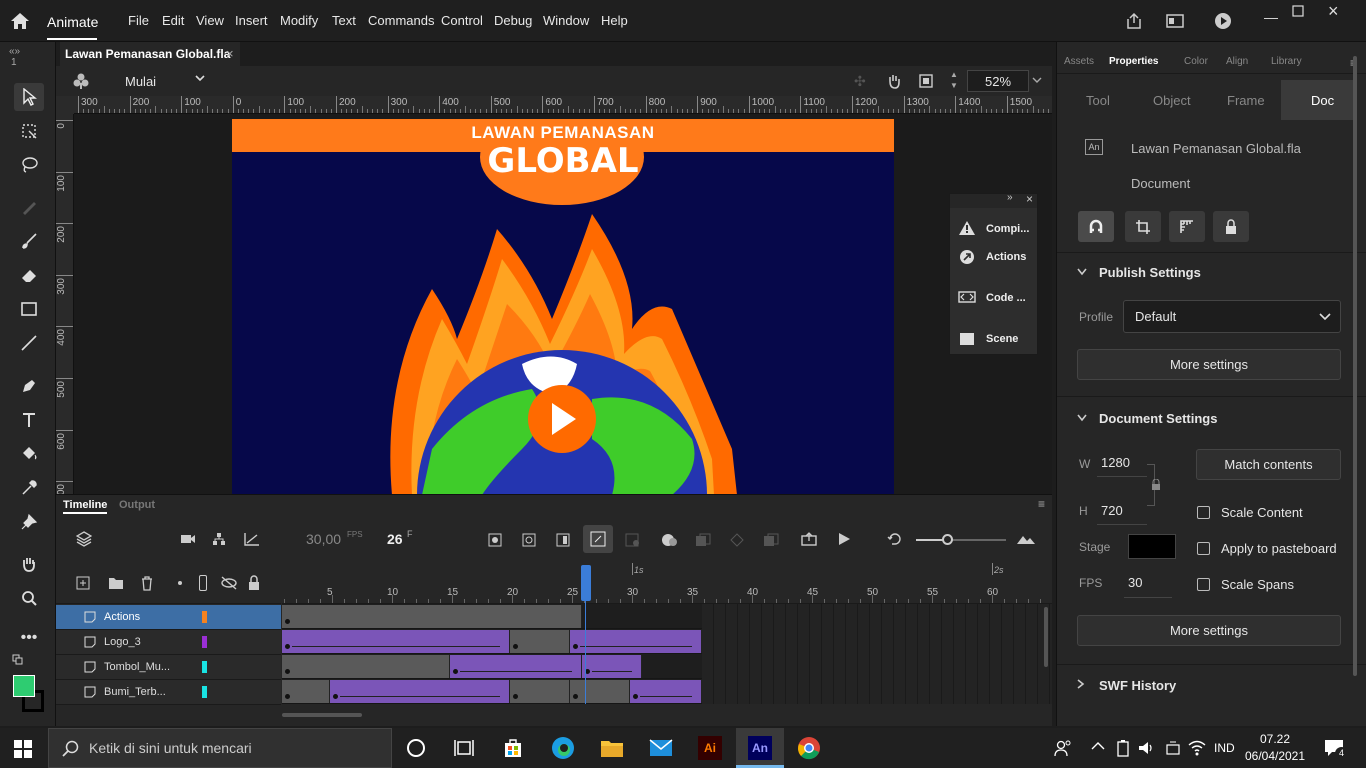  I want to click on panel-tab-properties: Properties, so click(1133, 61).